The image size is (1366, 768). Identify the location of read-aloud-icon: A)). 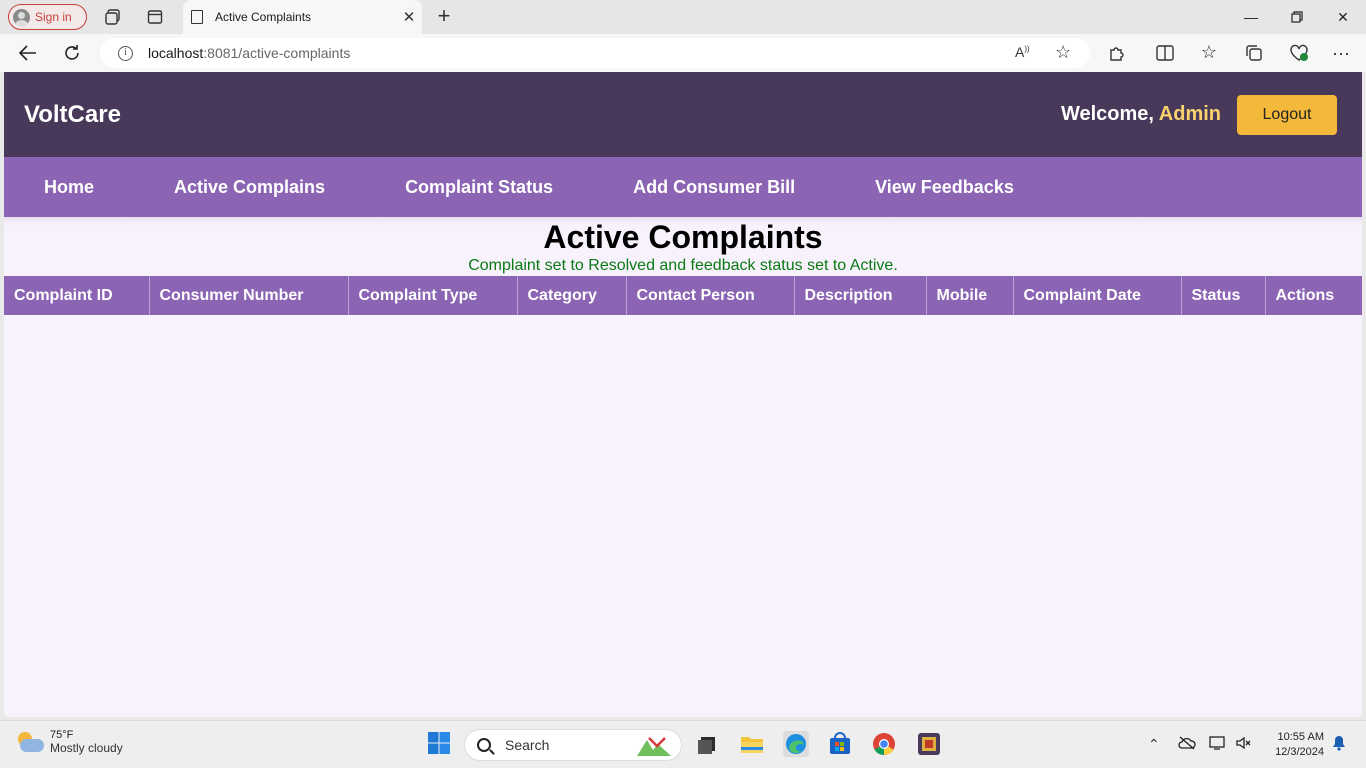
(1022, 52).